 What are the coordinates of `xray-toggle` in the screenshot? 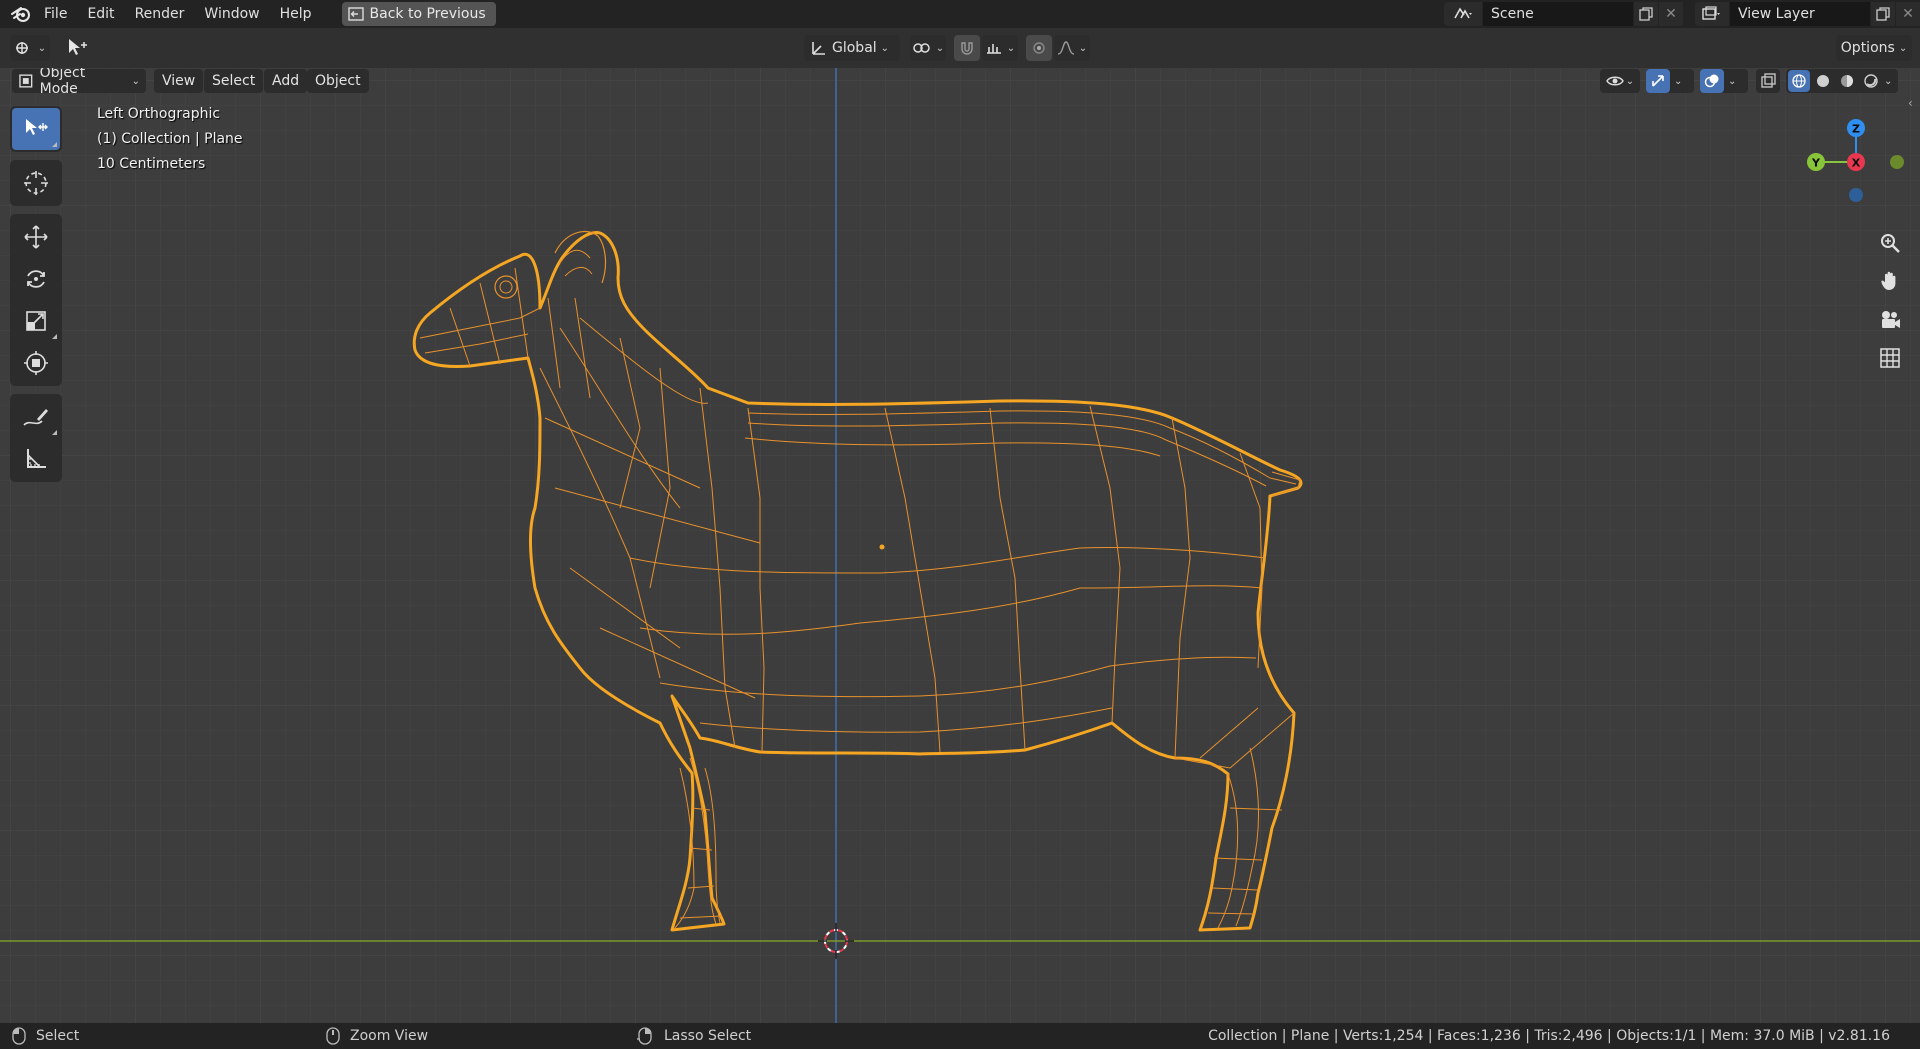 It's located at (1768, 81).